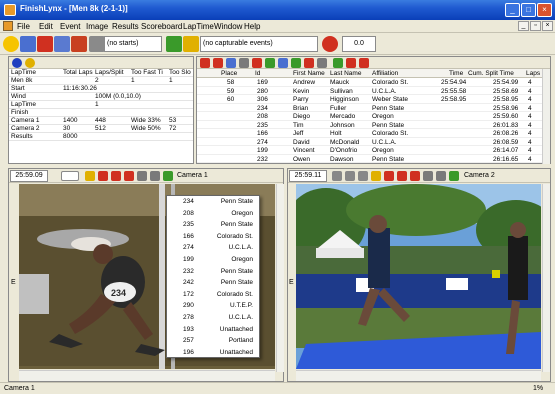 This screenshot has height=394, width=555. Describe the element at coordinates (373, 108) in the screenshot. I see `results-row: 234 Brian Fuller Penn State 25:58.96 4` at that location.